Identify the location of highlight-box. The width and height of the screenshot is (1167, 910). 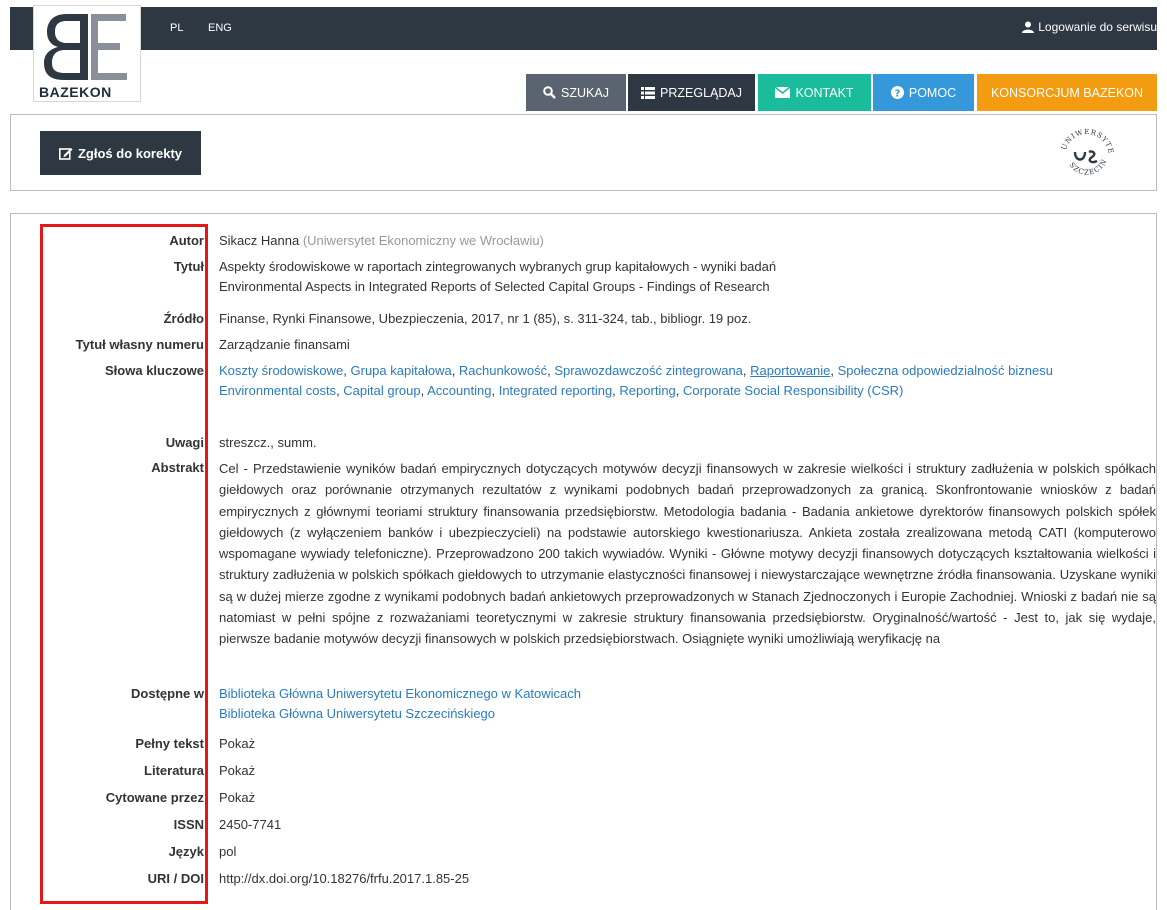
(124, 564).